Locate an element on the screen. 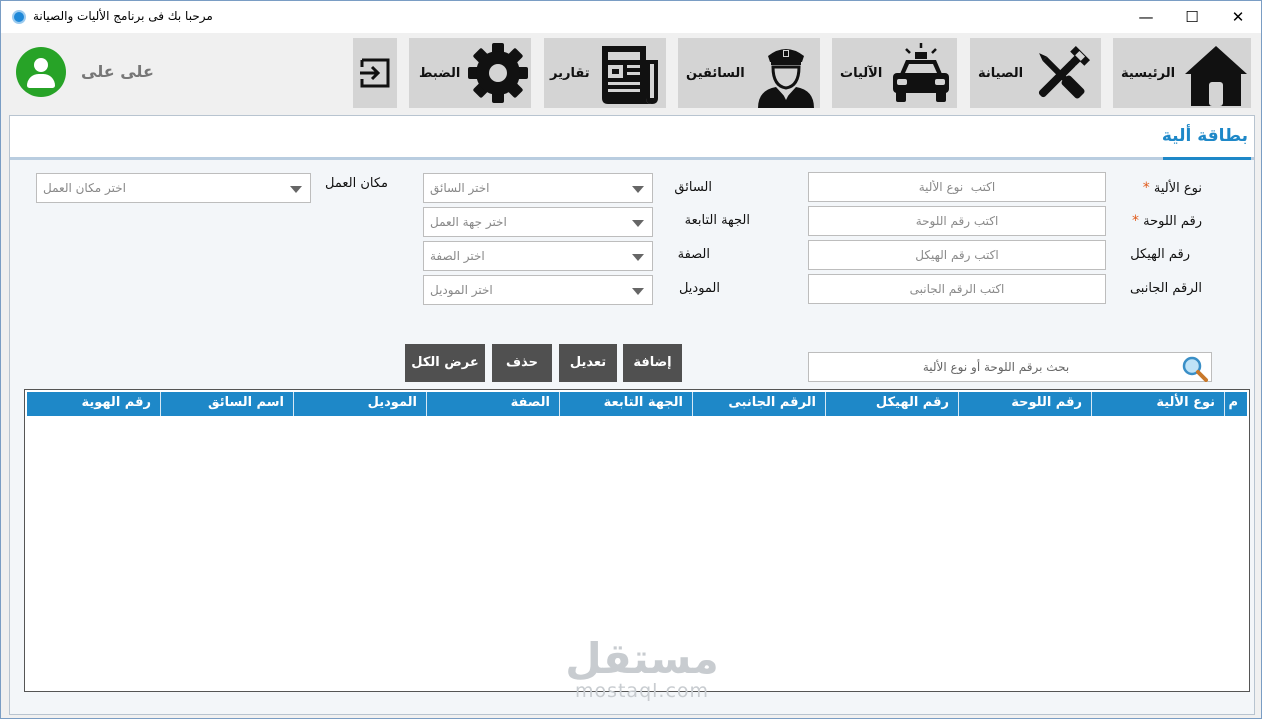 This screenshot has width=1262, height=719. side-number-label: الرقم الجانبى is located at coordinates (1165, 288).